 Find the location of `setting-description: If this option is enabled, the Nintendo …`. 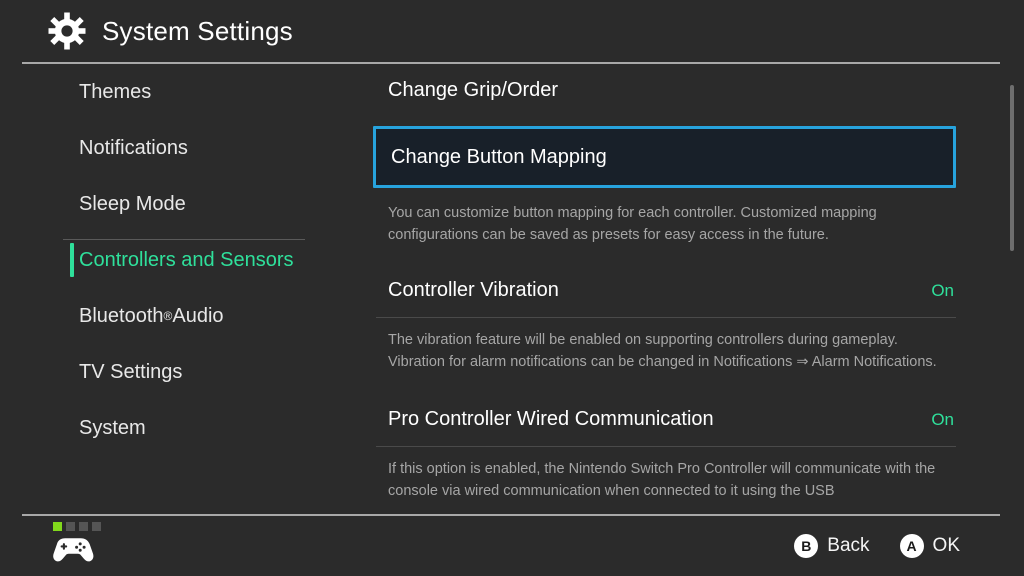

setting-description: If this option is enabled, the Nintendo … is located at coordinates (662, 480).